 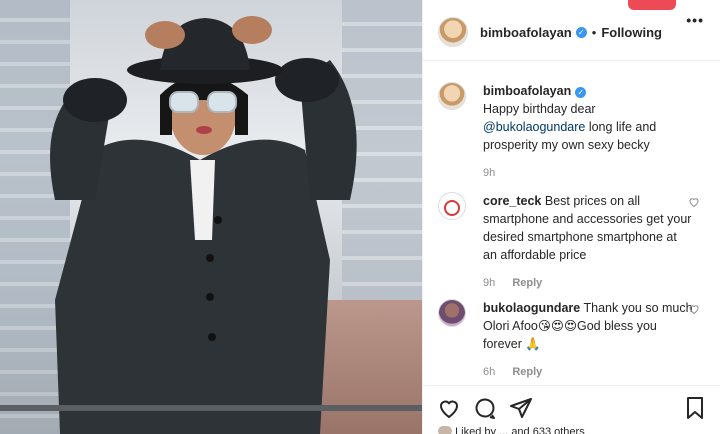 I want to click on author-avatar, so click(x=453, y=32).